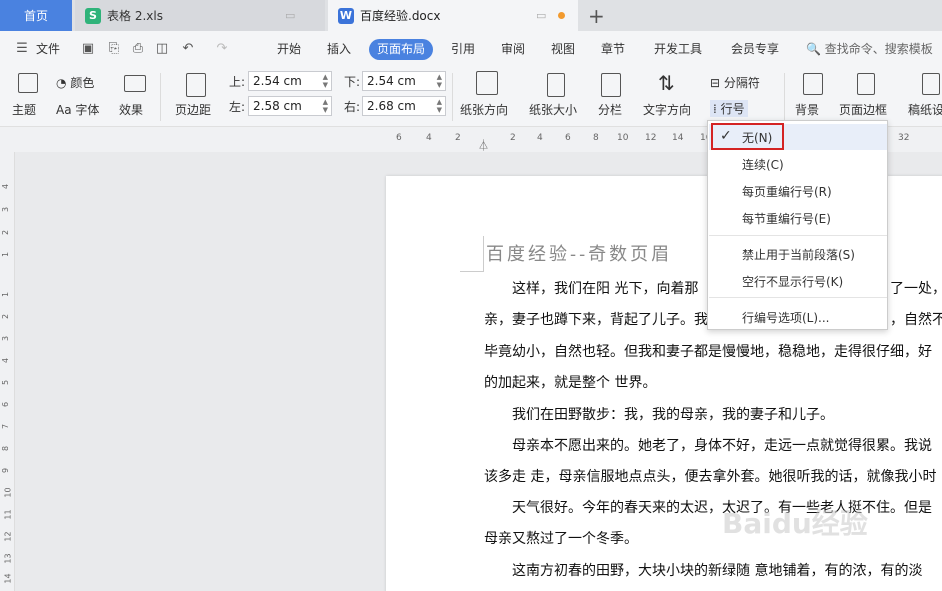 Image resolution: width=942 pixels, height=591 pixels. What do you see at coordinates (339, 49) in the screenshot?
I see `menu-item-insert: 插入` at bounding box center [339, 49].